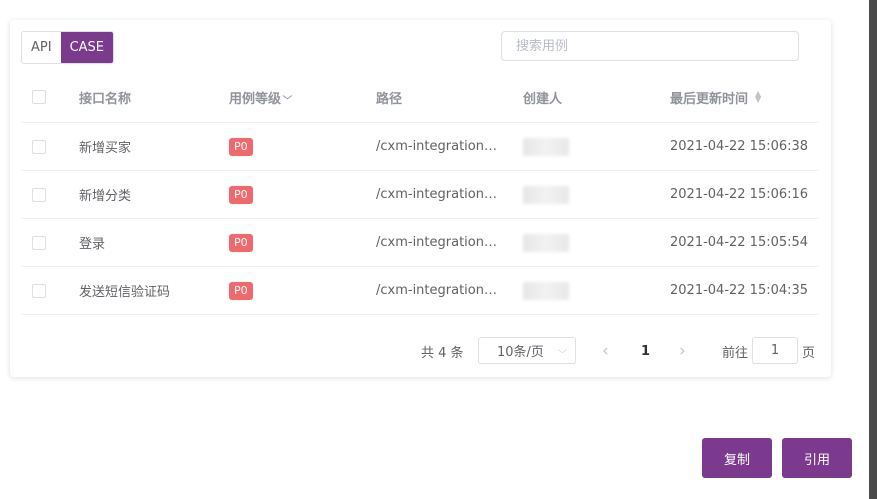  Describe the element at coordinates (739, 290) in the screenshot. I see `updated-time: 2021-04-22 15:04:35` at that location.